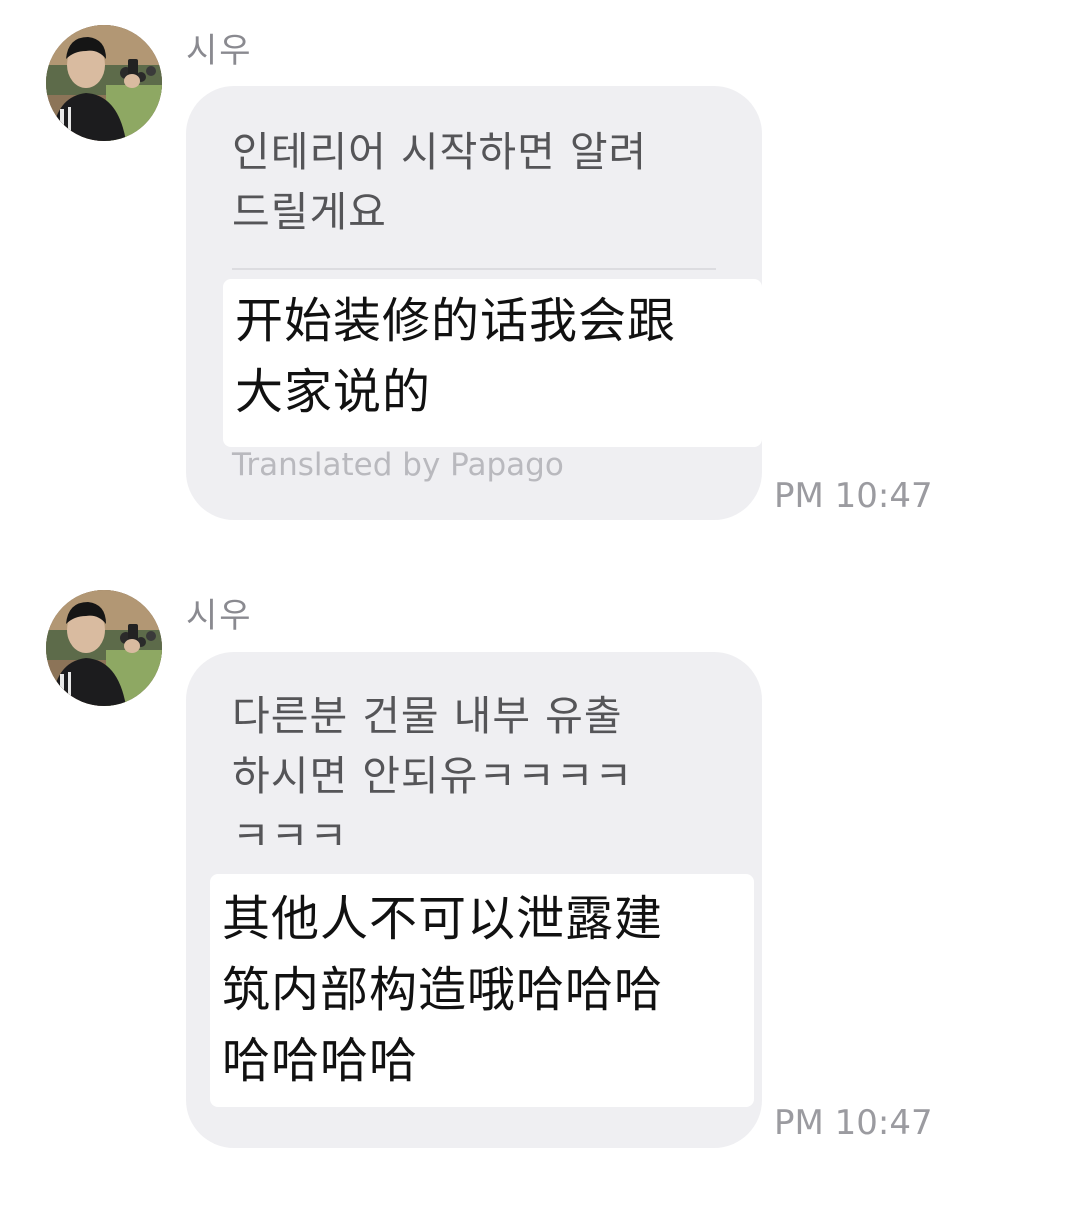 Image resolution: width=1070 pixels, height=1206 pixels. What do you see at coordinates (853, 1123) in the screenshot?
I see `message-timestamp: PM 10:47` at bounding box center [853, 1123].